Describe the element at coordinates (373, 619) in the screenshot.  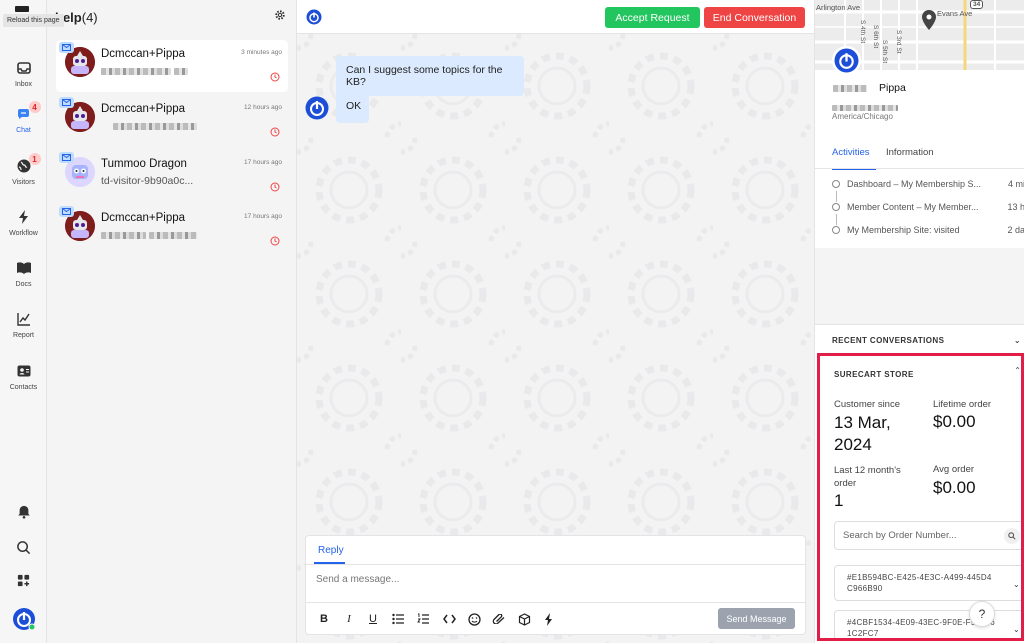
I see `underline-icon: U` at that location.